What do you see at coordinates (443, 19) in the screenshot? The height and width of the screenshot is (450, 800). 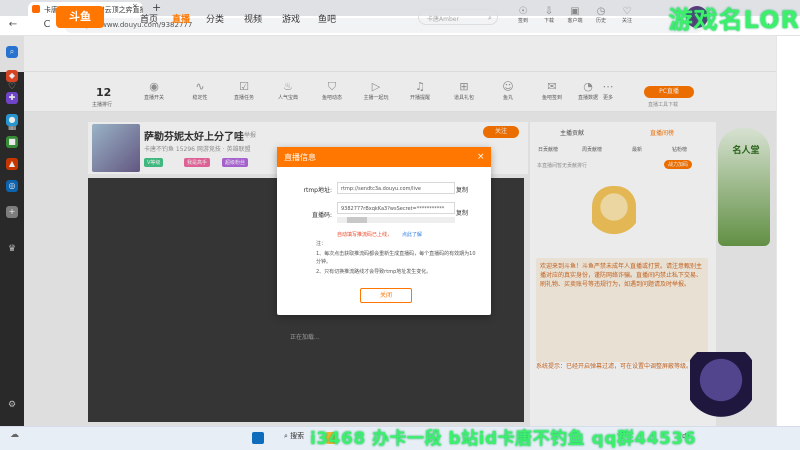 I see `search-placeholder: 卡唐Amber` at bounding box center [443, 19].